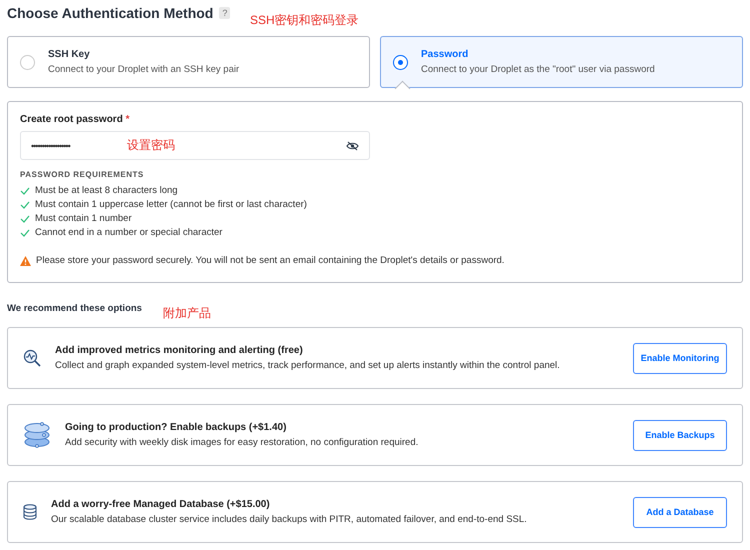 The image size is (750, 550). I want to click on action-button: Enable Backups, so click(680, 435).